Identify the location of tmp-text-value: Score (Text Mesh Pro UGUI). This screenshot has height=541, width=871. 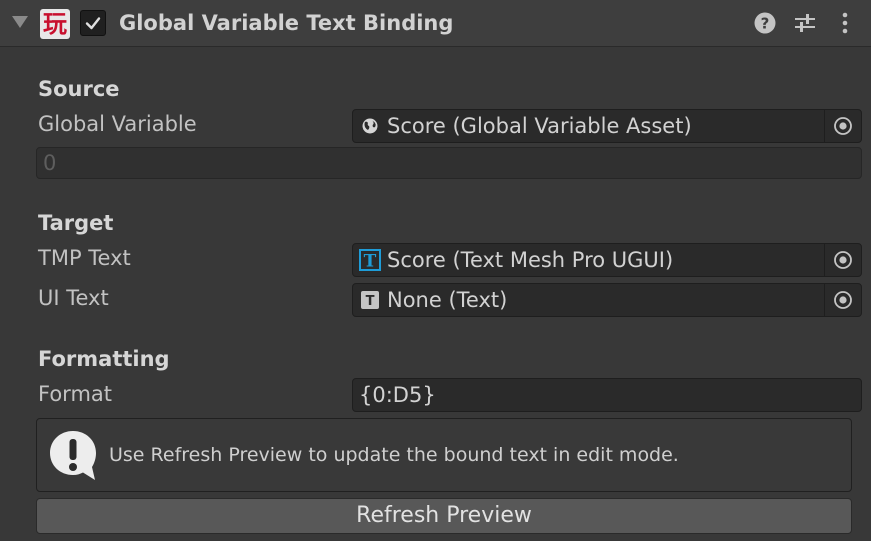
(530, 260).